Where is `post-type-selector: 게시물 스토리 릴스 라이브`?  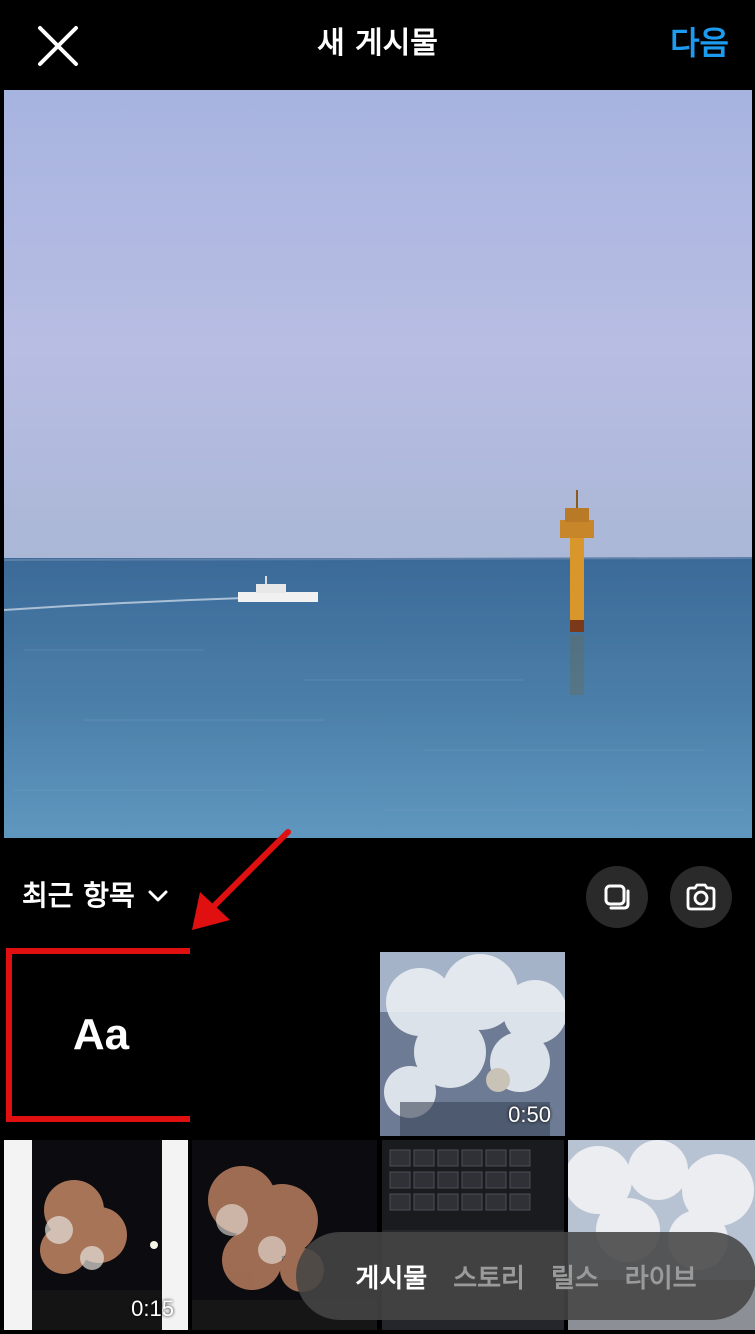
post-type-selector: 게시물 스토리 릴스 라이브 is located at coordinates (525, 1276).